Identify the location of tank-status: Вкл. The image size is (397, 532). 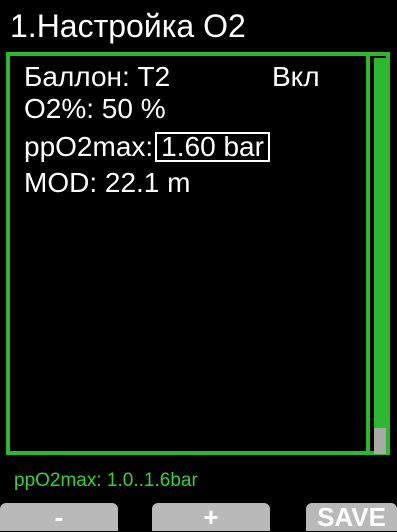
(296, 76).